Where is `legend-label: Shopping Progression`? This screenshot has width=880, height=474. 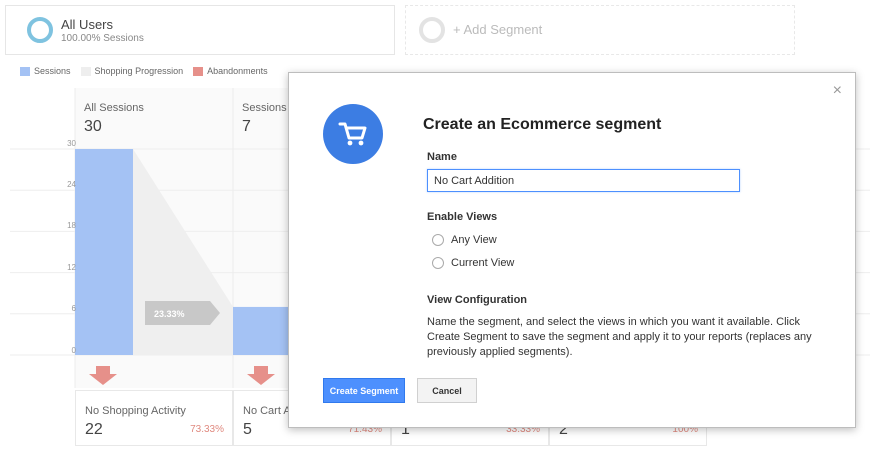
legend-label: Shopping Progression is located at coordinates (139, 71).